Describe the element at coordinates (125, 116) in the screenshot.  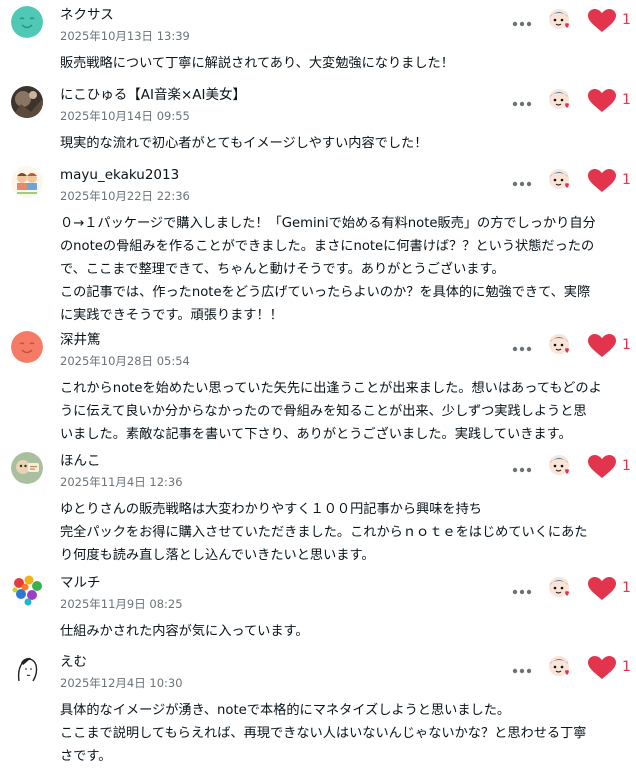
I see `comment-date: 2025年10月14日 09:55` at that location.